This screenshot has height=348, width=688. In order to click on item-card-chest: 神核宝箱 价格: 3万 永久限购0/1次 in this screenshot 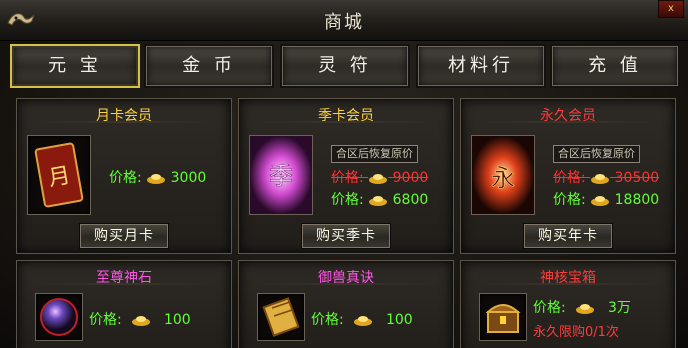, I will do `click(568, 304)`.